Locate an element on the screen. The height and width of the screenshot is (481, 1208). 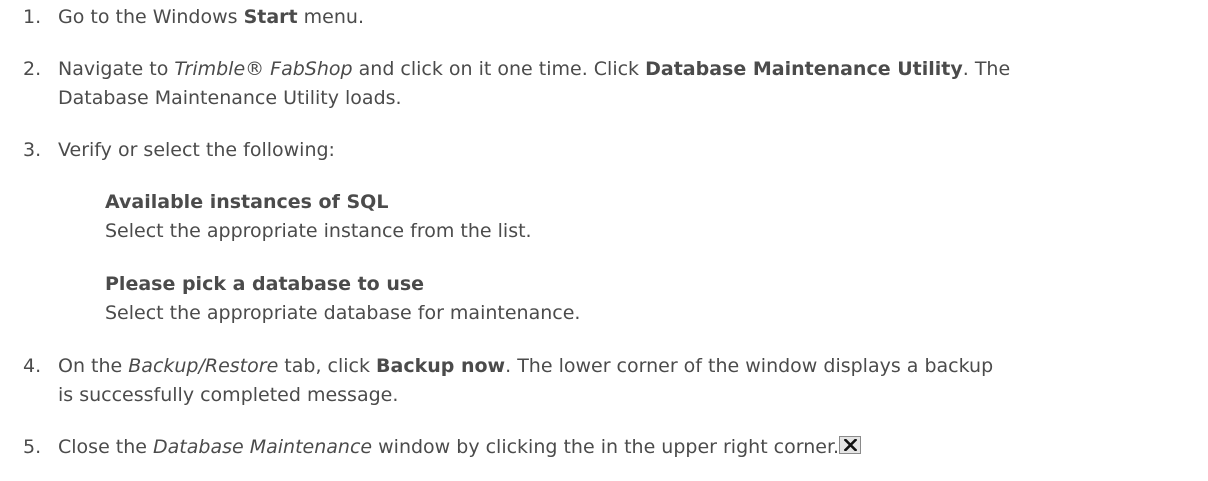
step-number: 5. is located at coordinates (32, 447).